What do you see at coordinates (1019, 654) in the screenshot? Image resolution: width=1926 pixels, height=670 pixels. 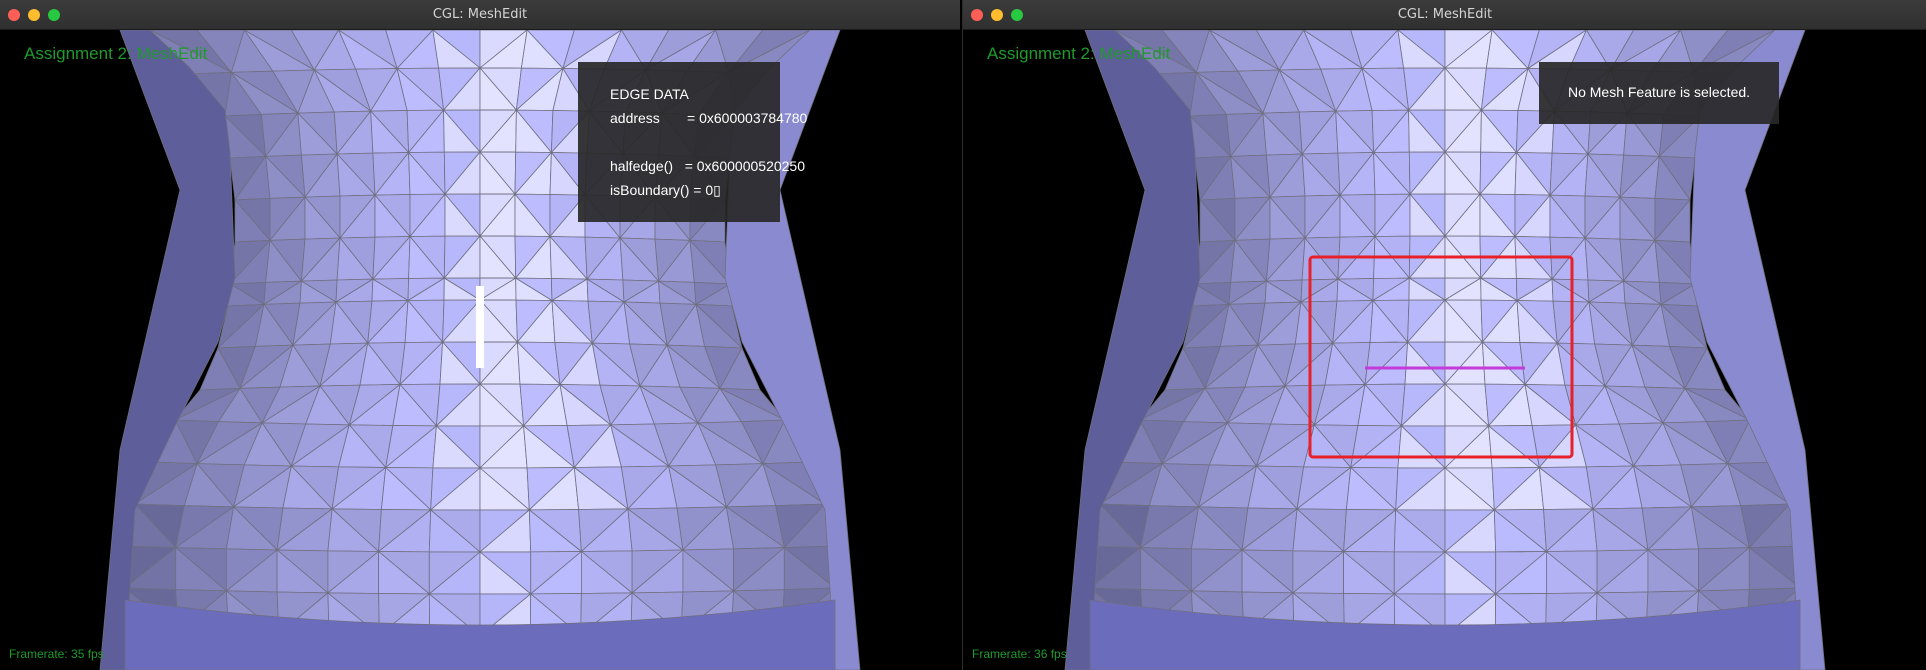 I see `framerate-label: Framerate: 36 fps` at bounding box center [1019, 654].